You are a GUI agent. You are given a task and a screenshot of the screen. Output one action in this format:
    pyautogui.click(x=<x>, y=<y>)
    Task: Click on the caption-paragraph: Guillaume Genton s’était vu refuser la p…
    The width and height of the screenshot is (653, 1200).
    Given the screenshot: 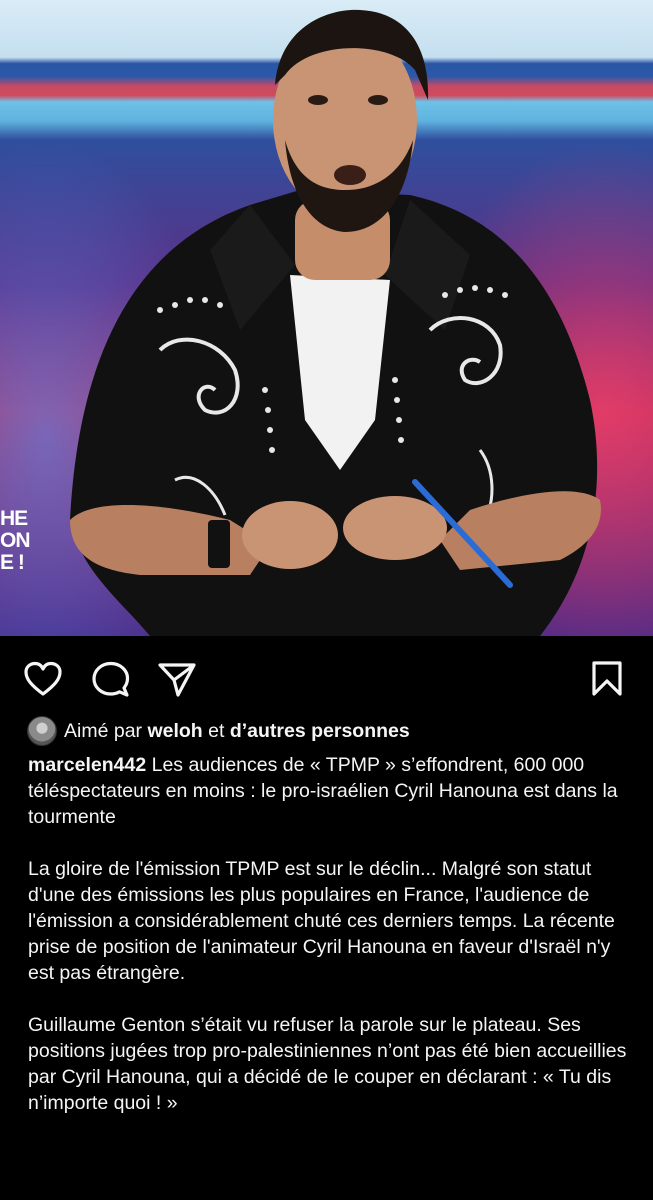 What is the action you would take?
    pyautogui.click(x=327, y=1064)
    